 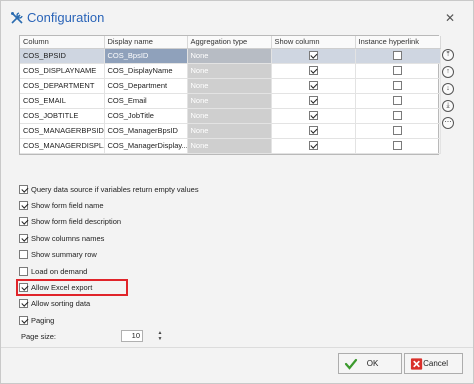 What do you see at coordinates (169, 222) in the screenshot?
I see `option-row: Show form field description` at bounding box center [169, 222].